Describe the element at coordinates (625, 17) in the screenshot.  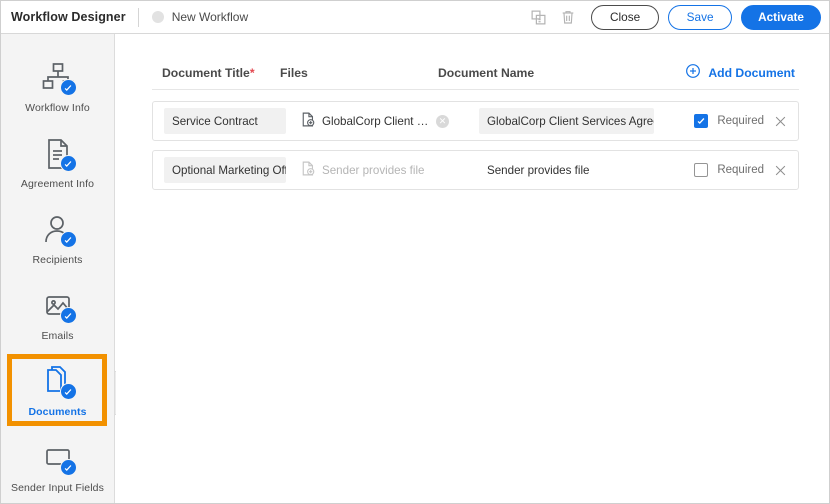
I see `close-button: Close` at that location.